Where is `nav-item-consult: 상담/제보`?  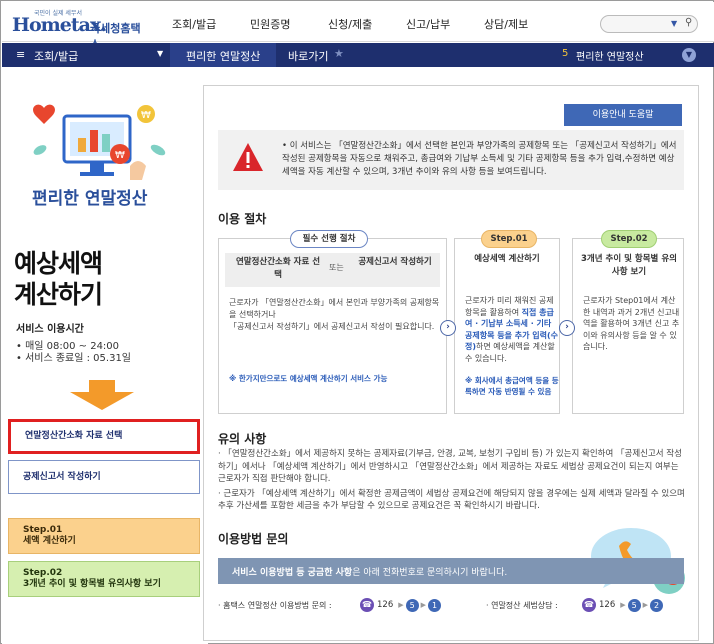 nav-item-consult: 상담/제보 is located at coordinates (523, 24).